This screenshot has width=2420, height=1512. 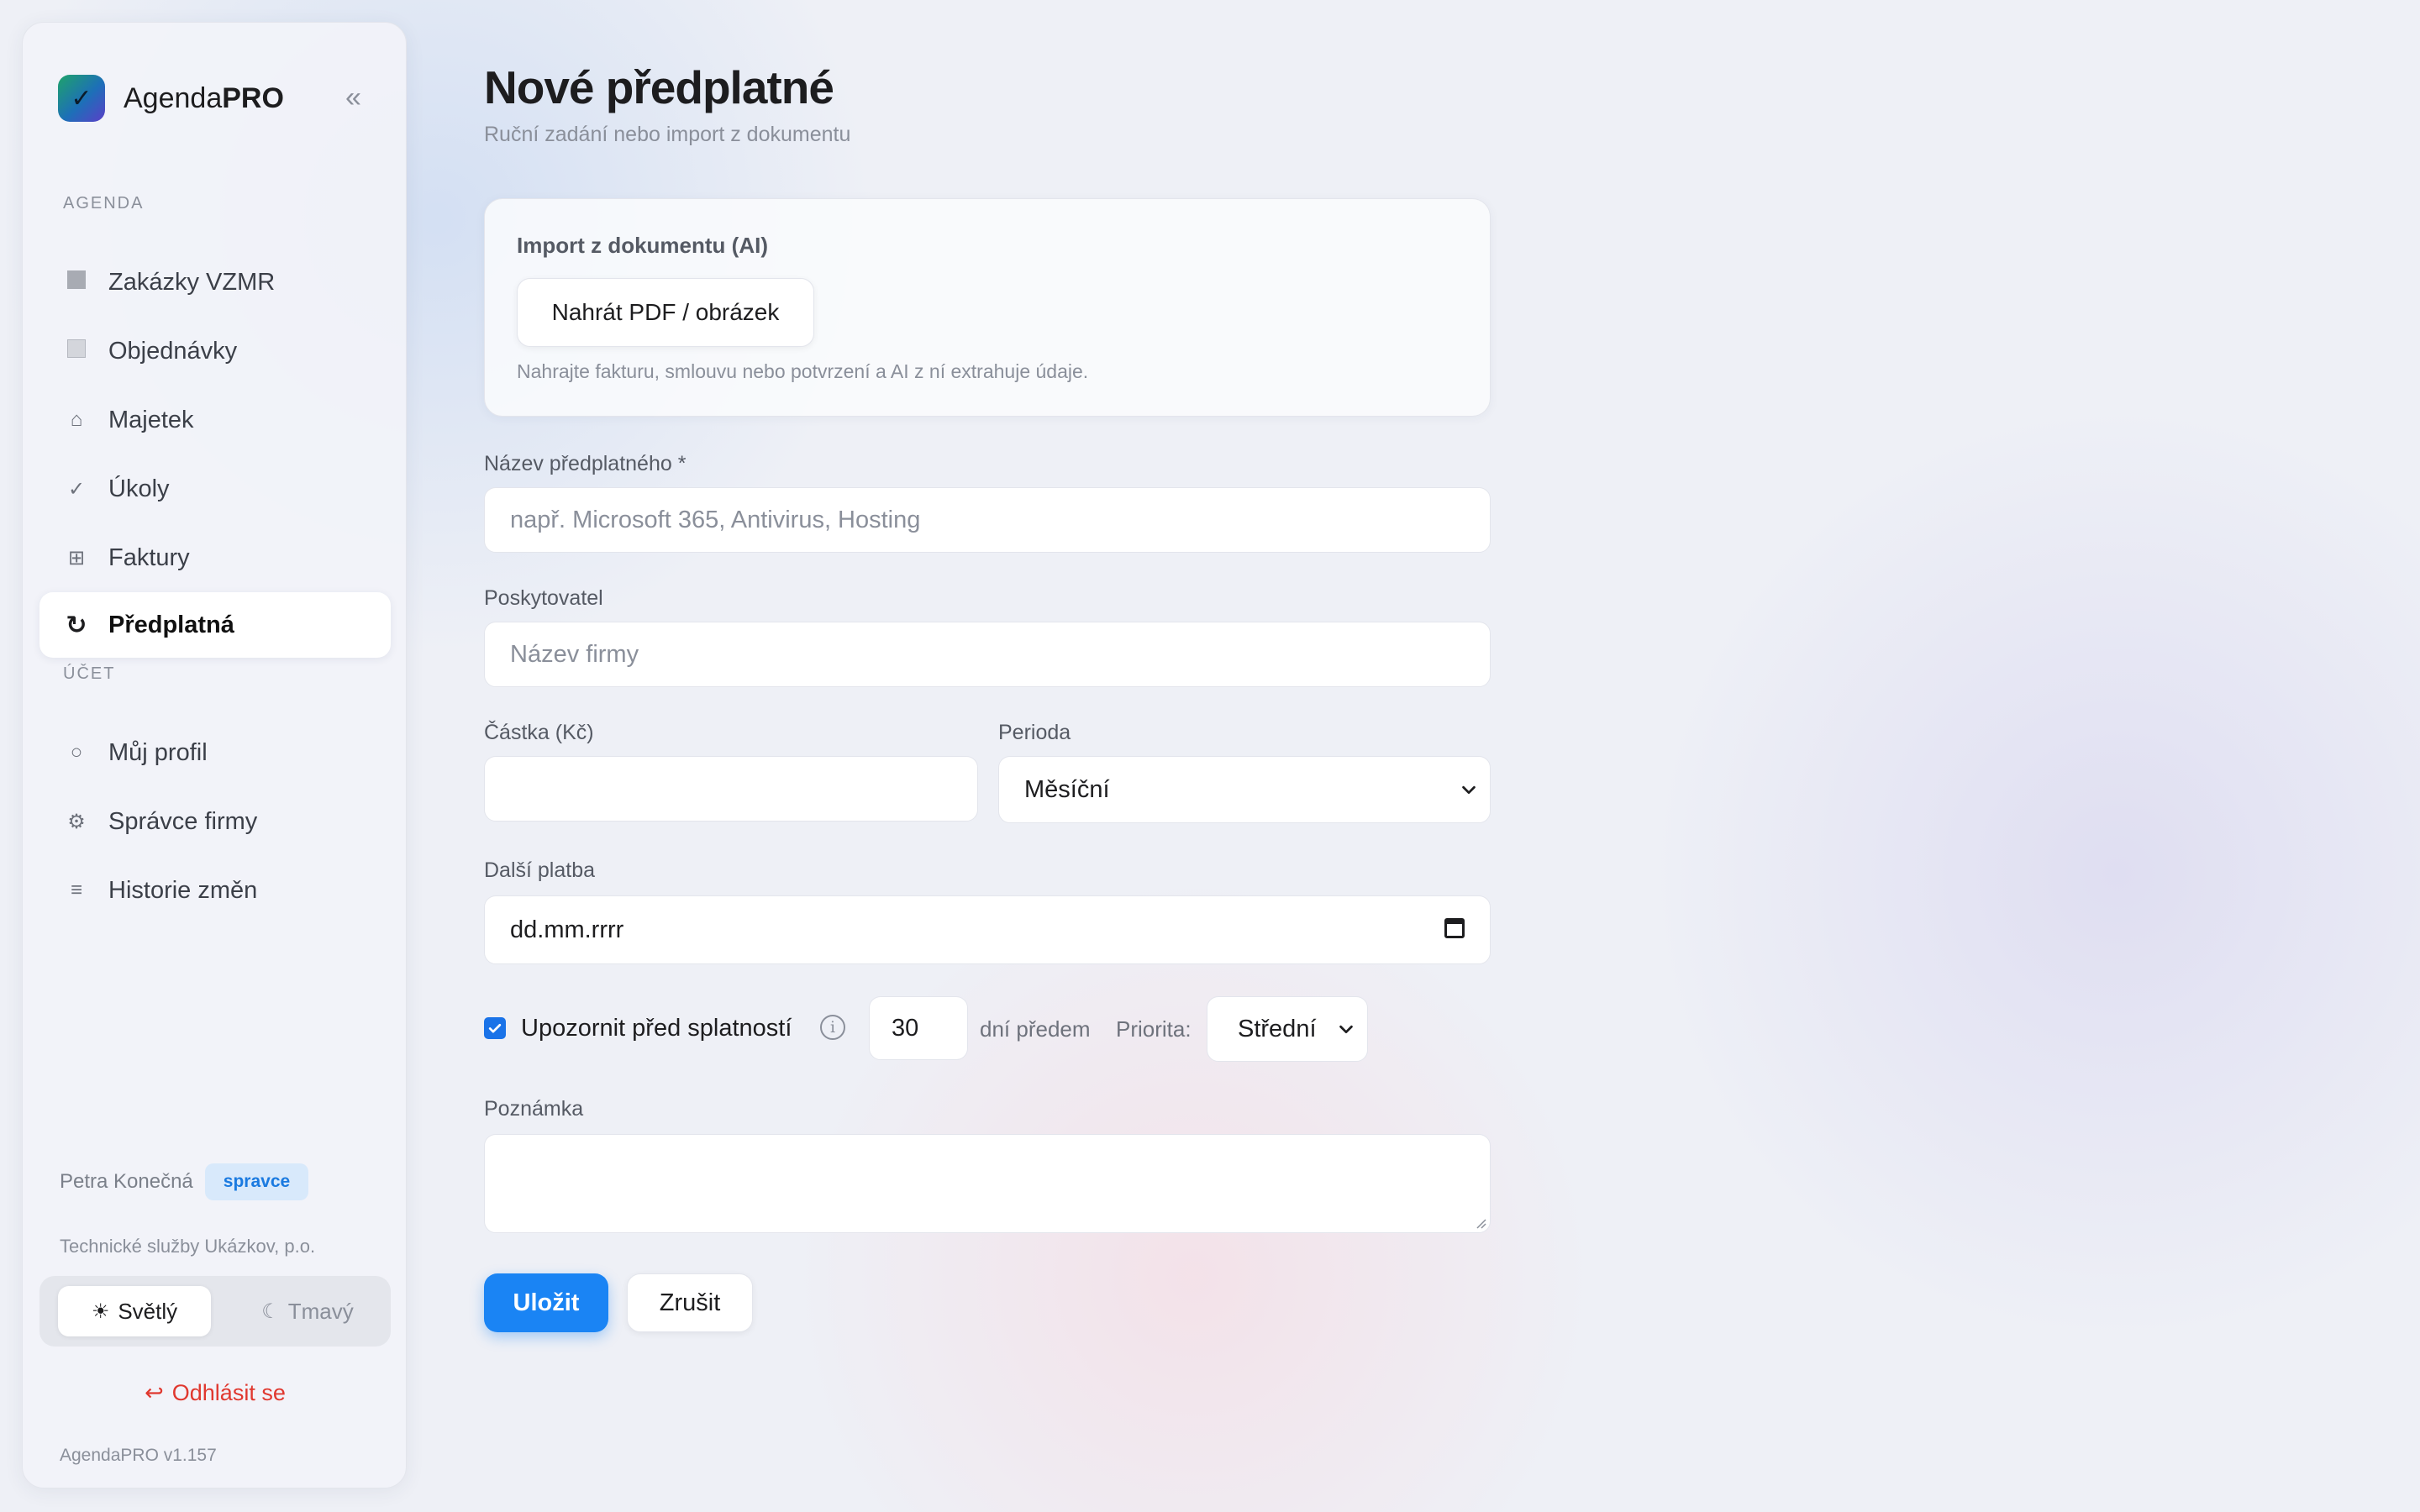 I want to click on priority-value: Střední, so click(x=1277, y=1028).